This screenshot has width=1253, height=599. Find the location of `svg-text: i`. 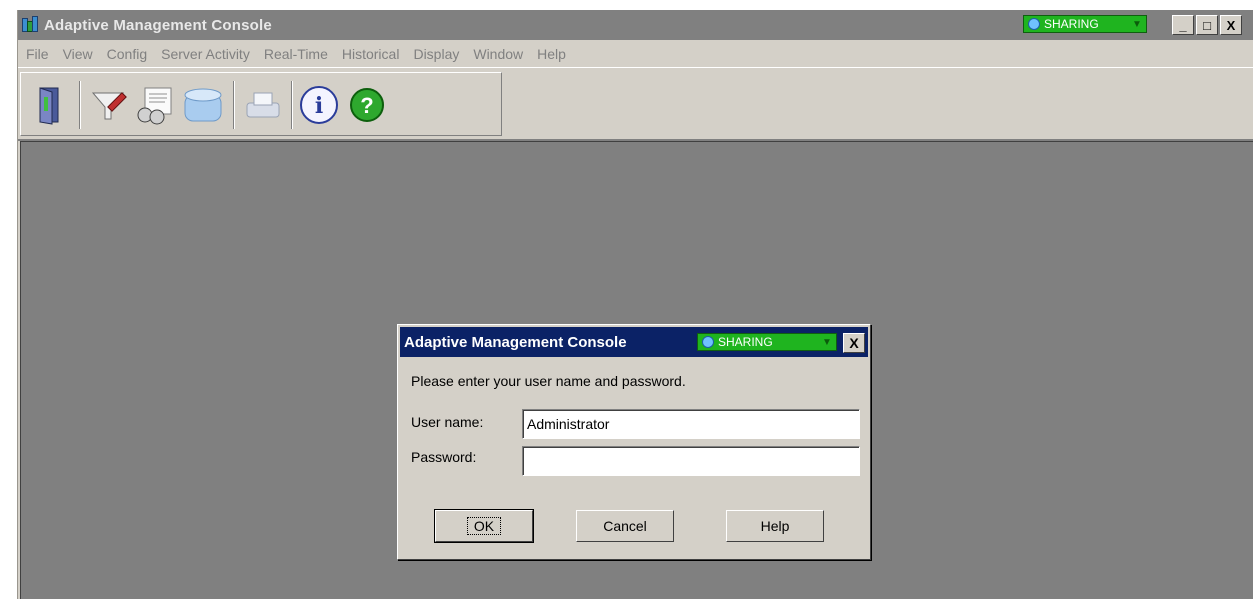

svg-text: i is located at coordinates (319, 106).